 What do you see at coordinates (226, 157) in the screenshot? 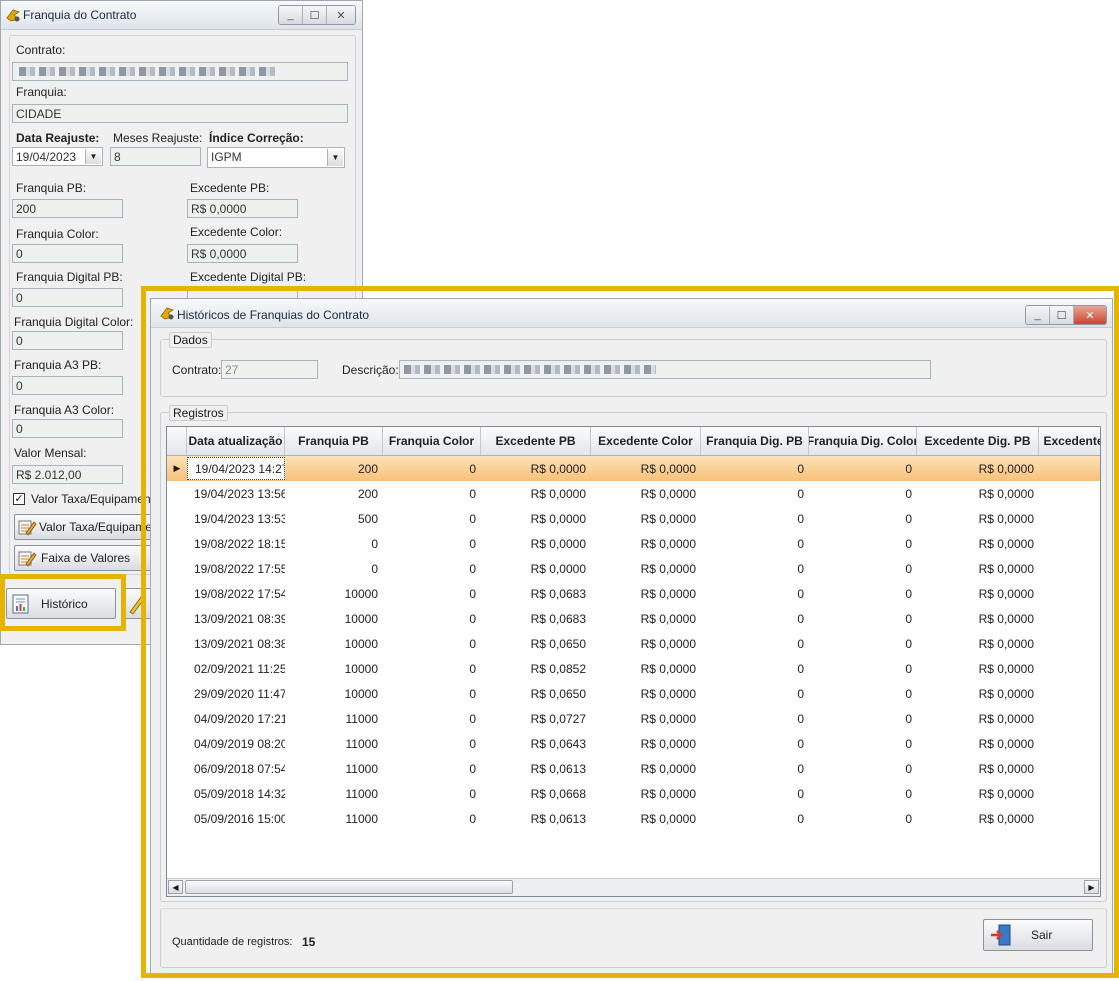
I see `indice-correcao-value: IGPM` at bounding box center [226, 157].